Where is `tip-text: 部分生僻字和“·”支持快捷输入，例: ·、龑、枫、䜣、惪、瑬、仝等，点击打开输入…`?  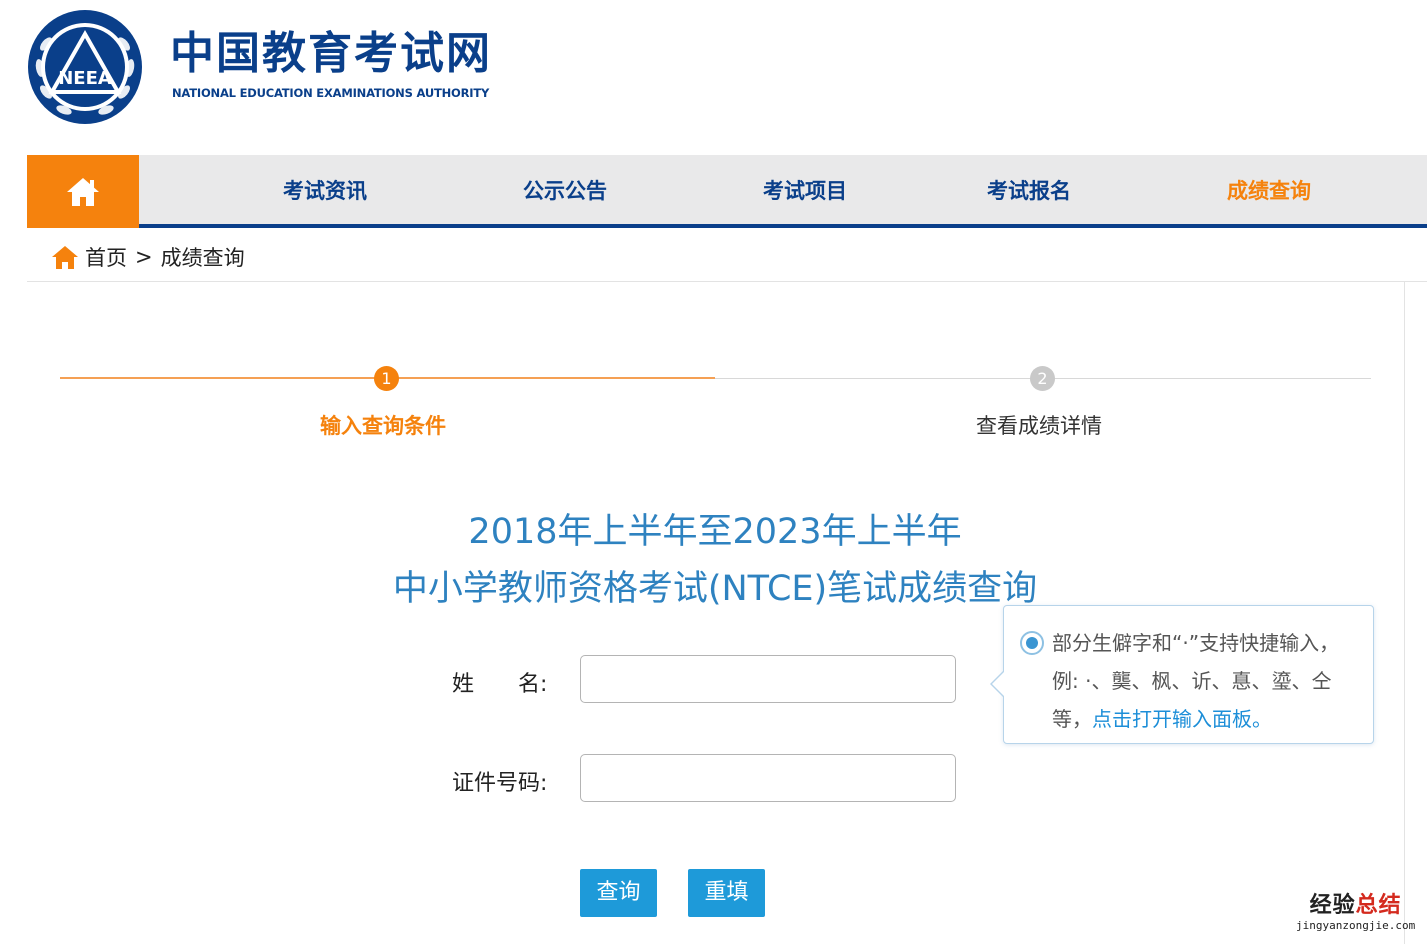 tip-text: 部分生僻字和“·”支持快捷输入，例: ·、龑、枫、䜣、惪、瑬、仝等，点击打开输入… is located at coordinates (1202, 681).